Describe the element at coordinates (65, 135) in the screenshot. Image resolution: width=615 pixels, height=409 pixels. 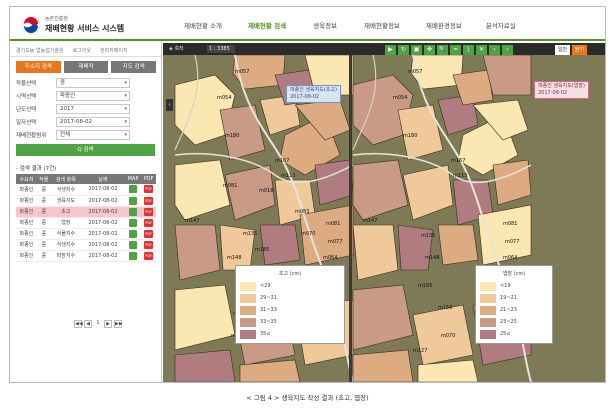
I see `filter-value: 전체` at that location.